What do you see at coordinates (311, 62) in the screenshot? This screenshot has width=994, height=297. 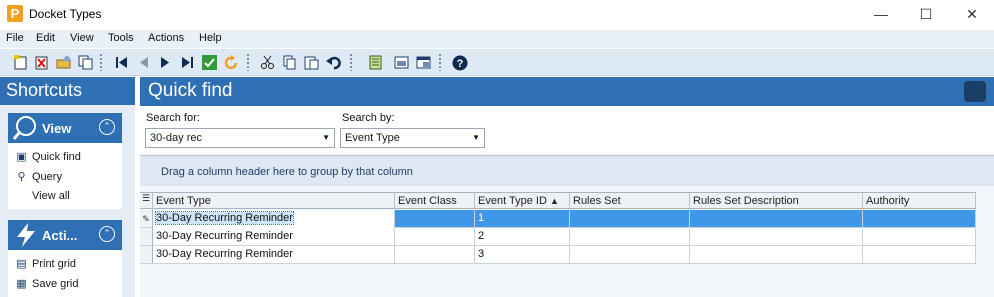 I see `paste-icon` at bounding box center [311, 62].